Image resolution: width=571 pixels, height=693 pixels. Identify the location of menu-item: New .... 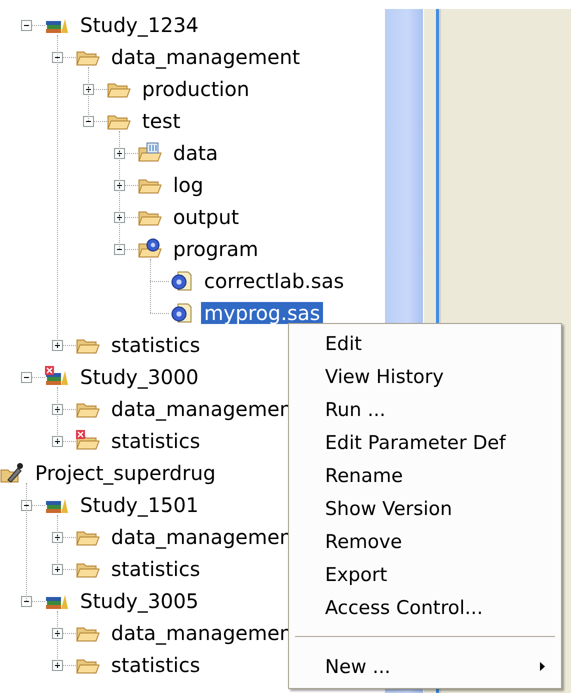
(425, 666).